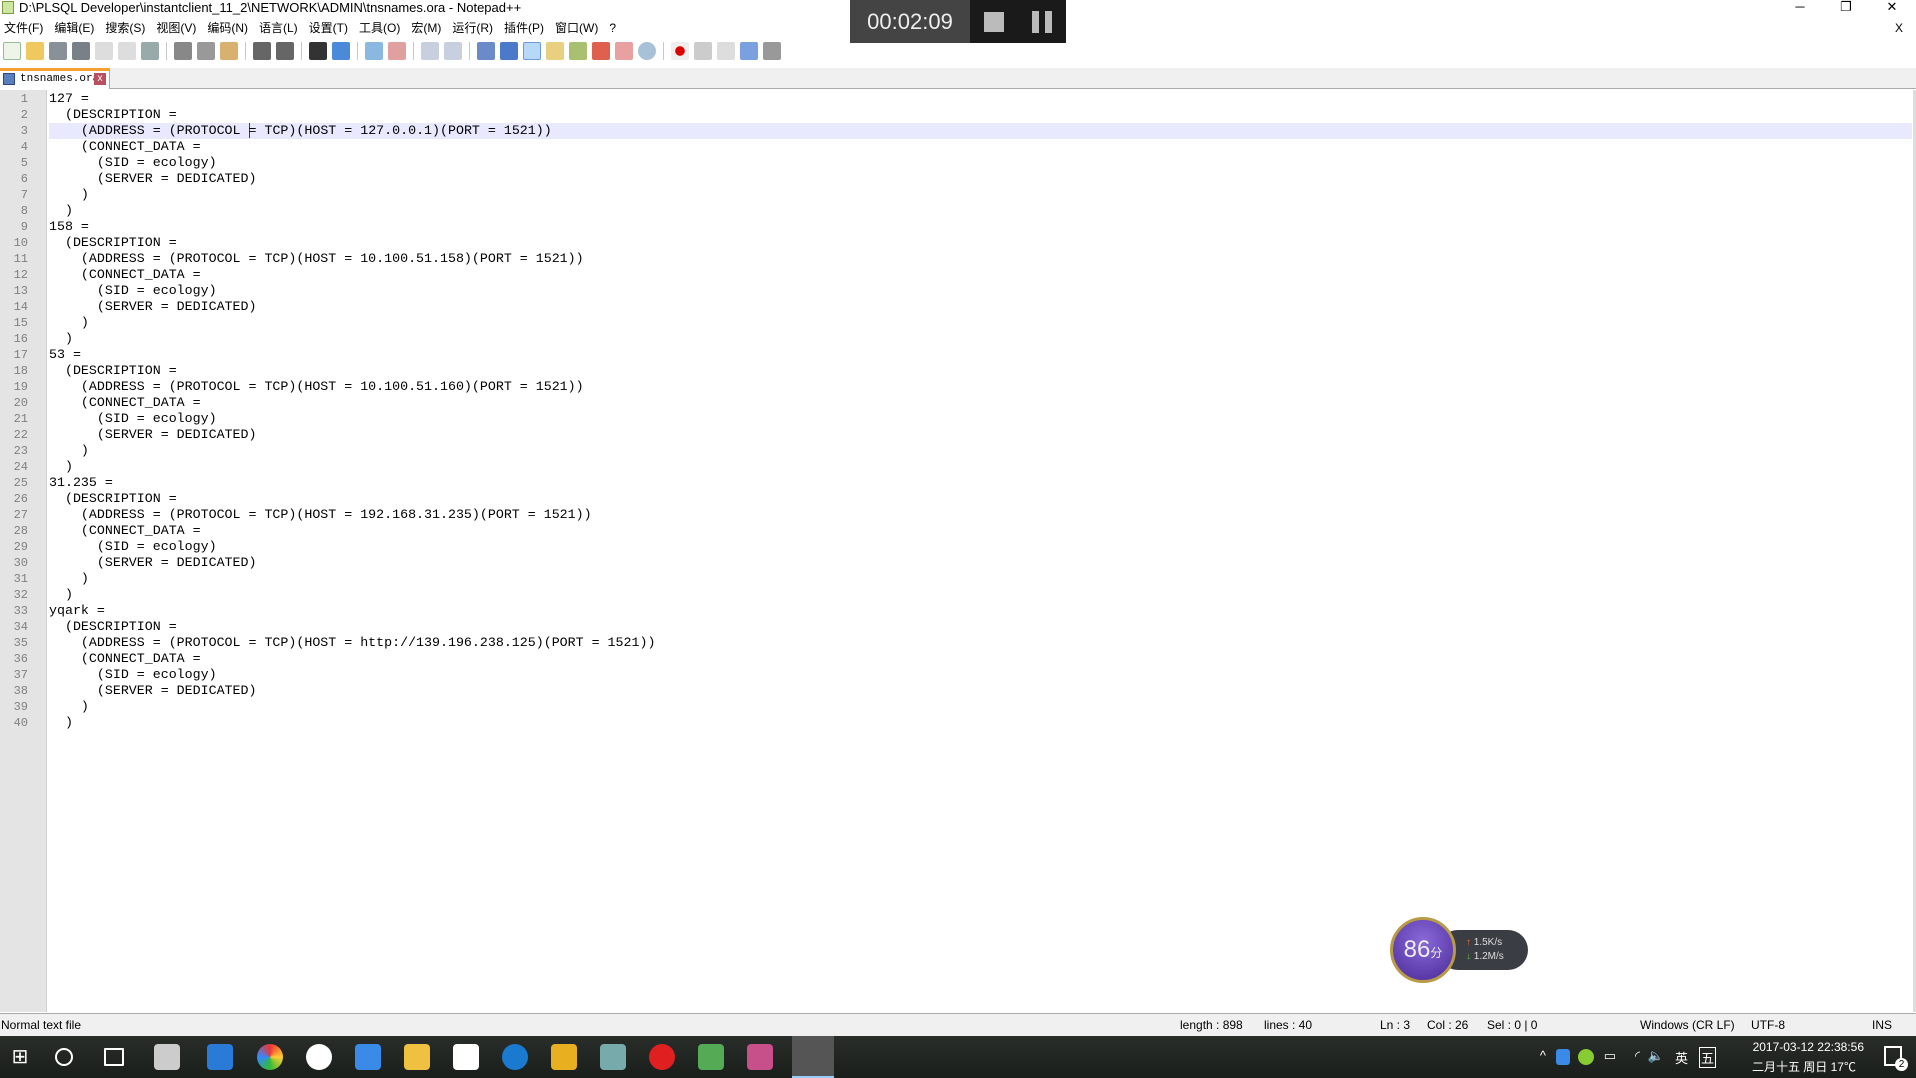 Image resolution: width=1916 pixels, height=1078 pixels. What do you see at coordinates (613, 1057) in the screenshot?
I see `plsql-icon` at bounding box center [613, 1057].